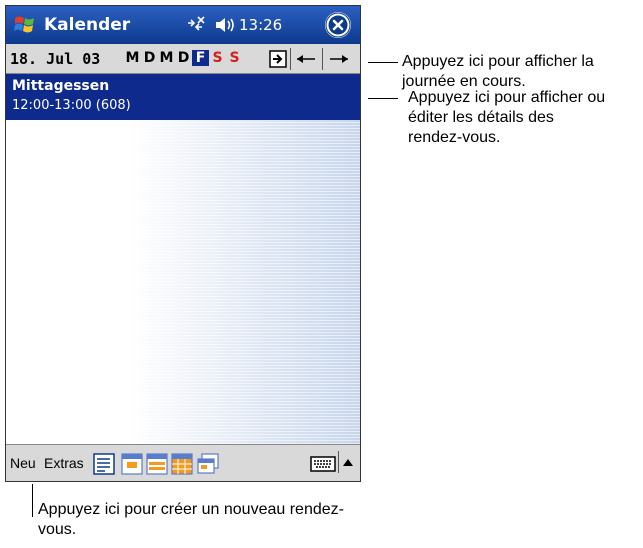  I want to click on clock: 13:26, so click(260, 25).